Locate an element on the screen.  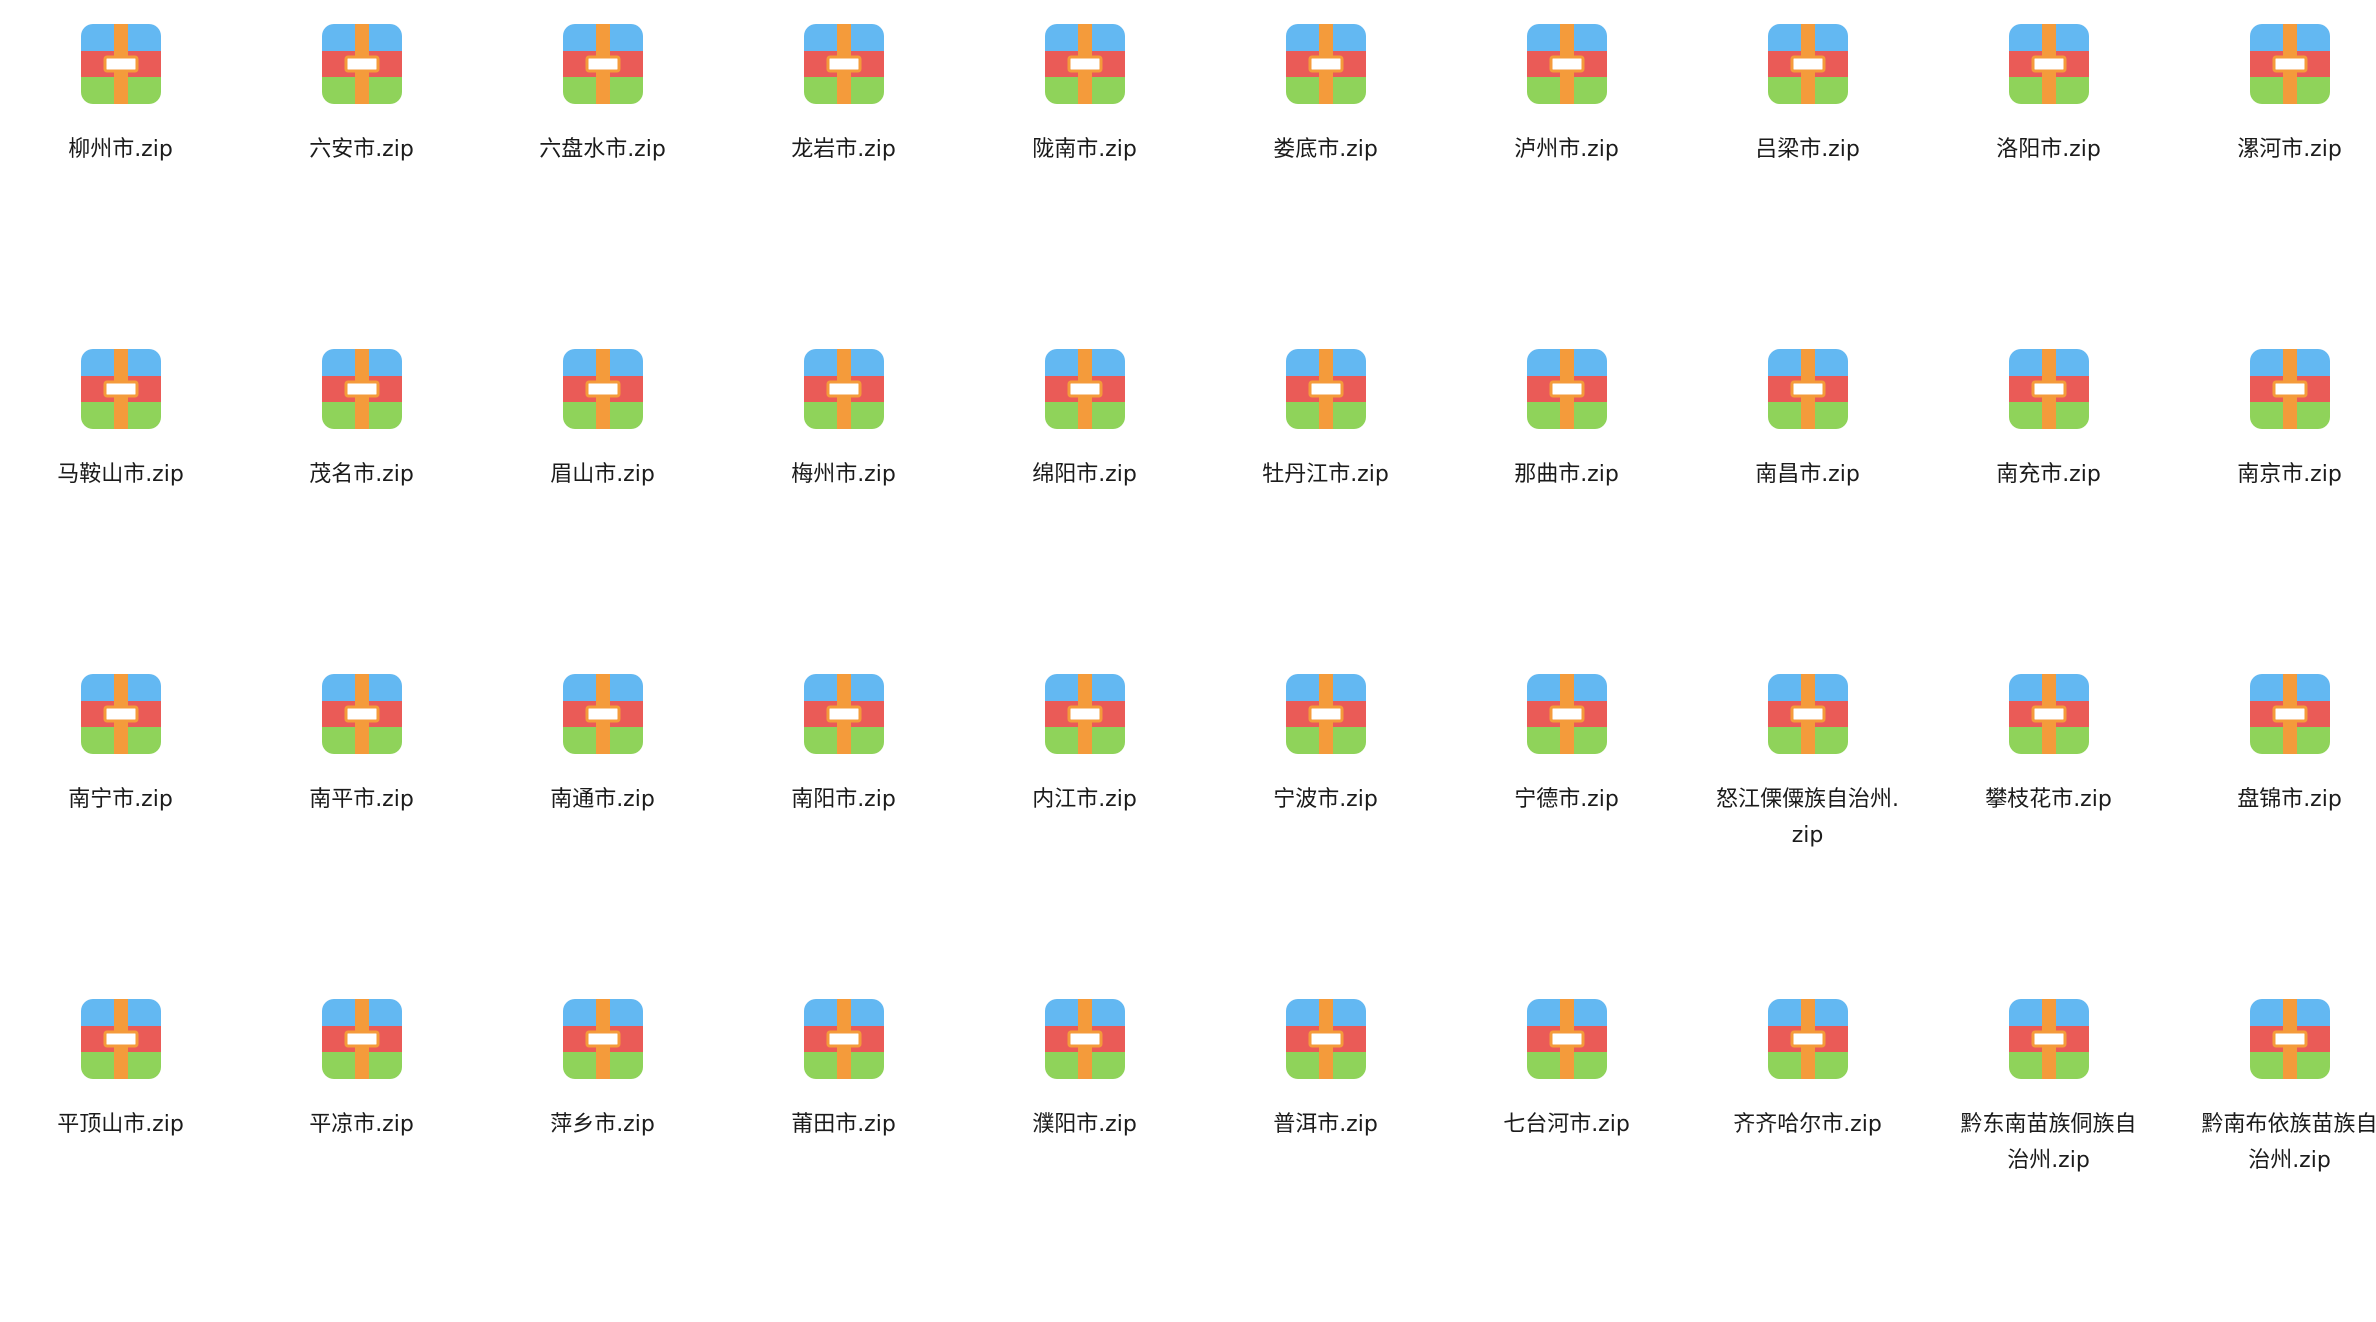
file-item: 南平市.zip is located at coordinates (361, 834).